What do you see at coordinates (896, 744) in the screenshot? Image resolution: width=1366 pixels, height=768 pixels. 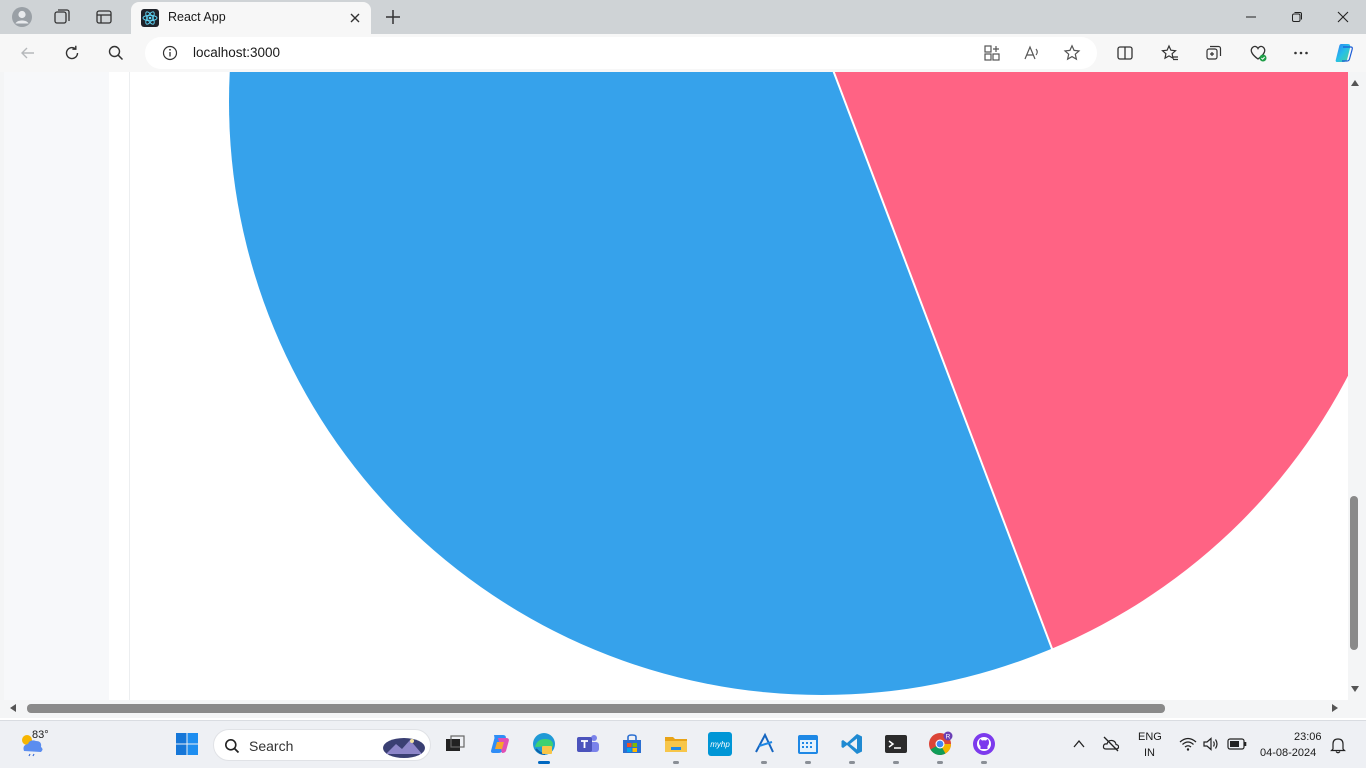 I see `terminal-icon` at bounding box center [896, 744].